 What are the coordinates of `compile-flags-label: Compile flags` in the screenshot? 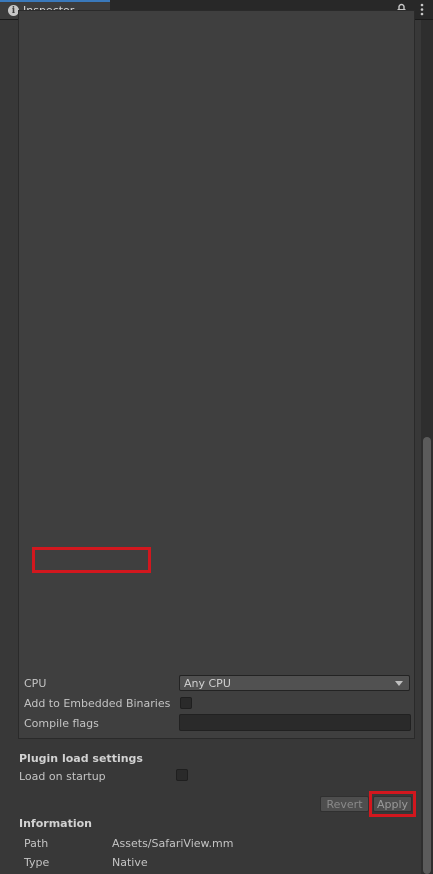 It's located at (61, 723).